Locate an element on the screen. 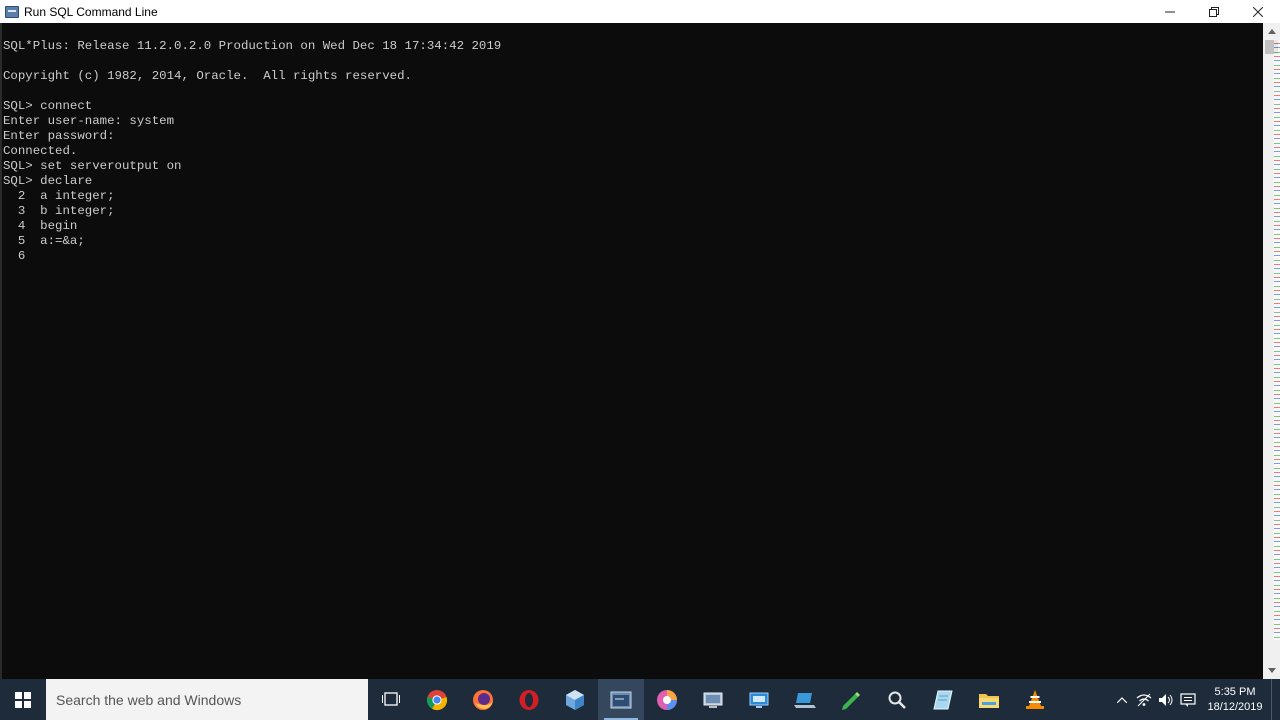 The height and width of the screenshot is (720, 1280). taskbar-chrome is located at coordinates (437, 699).